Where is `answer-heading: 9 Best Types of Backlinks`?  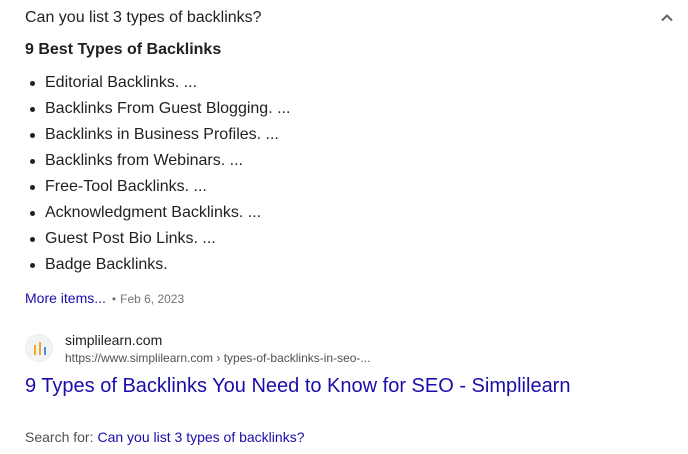 answer-heading: 9 Best Types of Backlinks is located at coordinates (123, 49).